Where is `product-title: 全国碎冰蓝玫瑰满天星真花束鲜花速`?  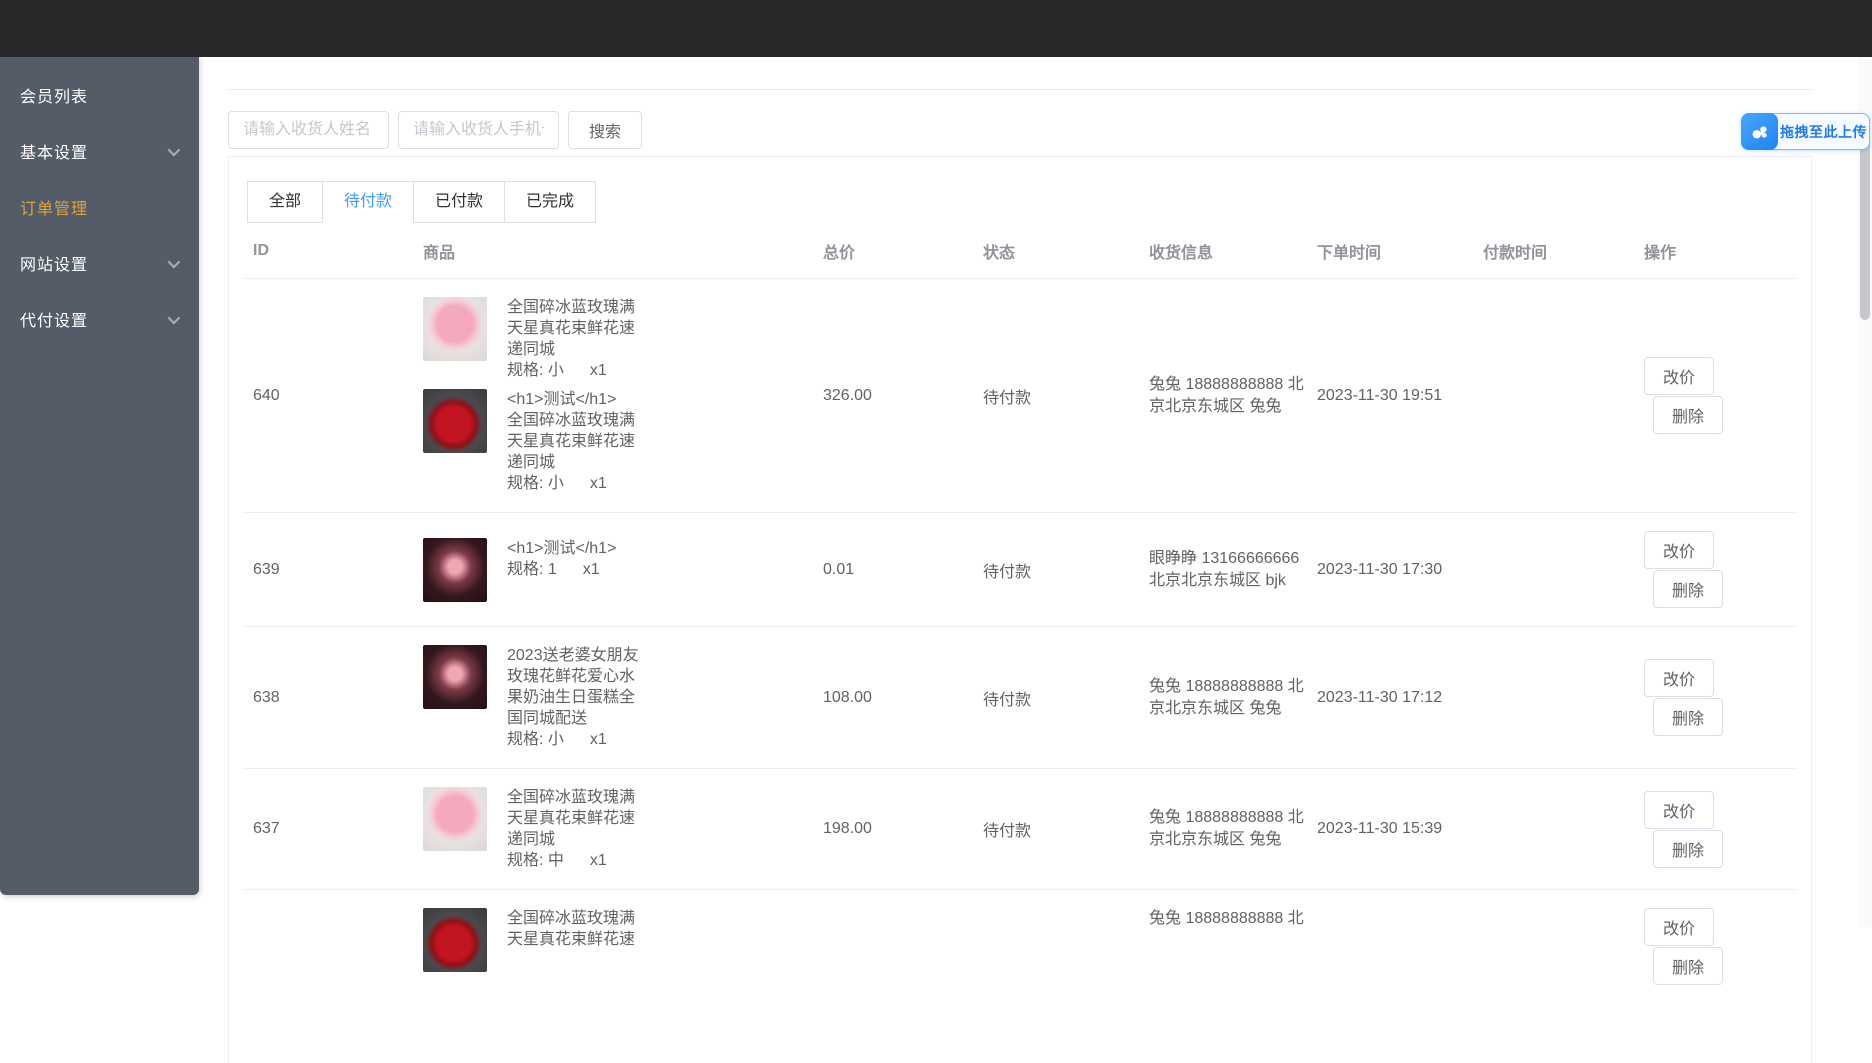
product-title: 全国碎冰蓝玫瑰满天星真花束鲜花速 is located at coordinates (571, 929).